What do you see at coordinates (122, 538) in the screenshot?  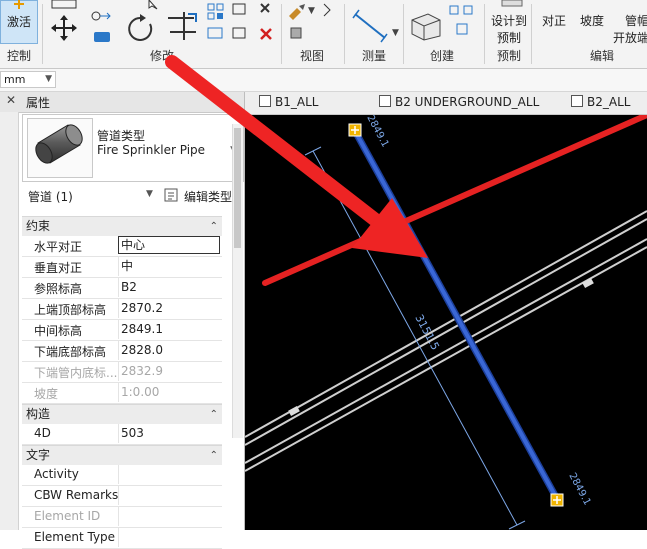 I see `prop-row-element-type: Element Type` at bounding box center [122, 538].